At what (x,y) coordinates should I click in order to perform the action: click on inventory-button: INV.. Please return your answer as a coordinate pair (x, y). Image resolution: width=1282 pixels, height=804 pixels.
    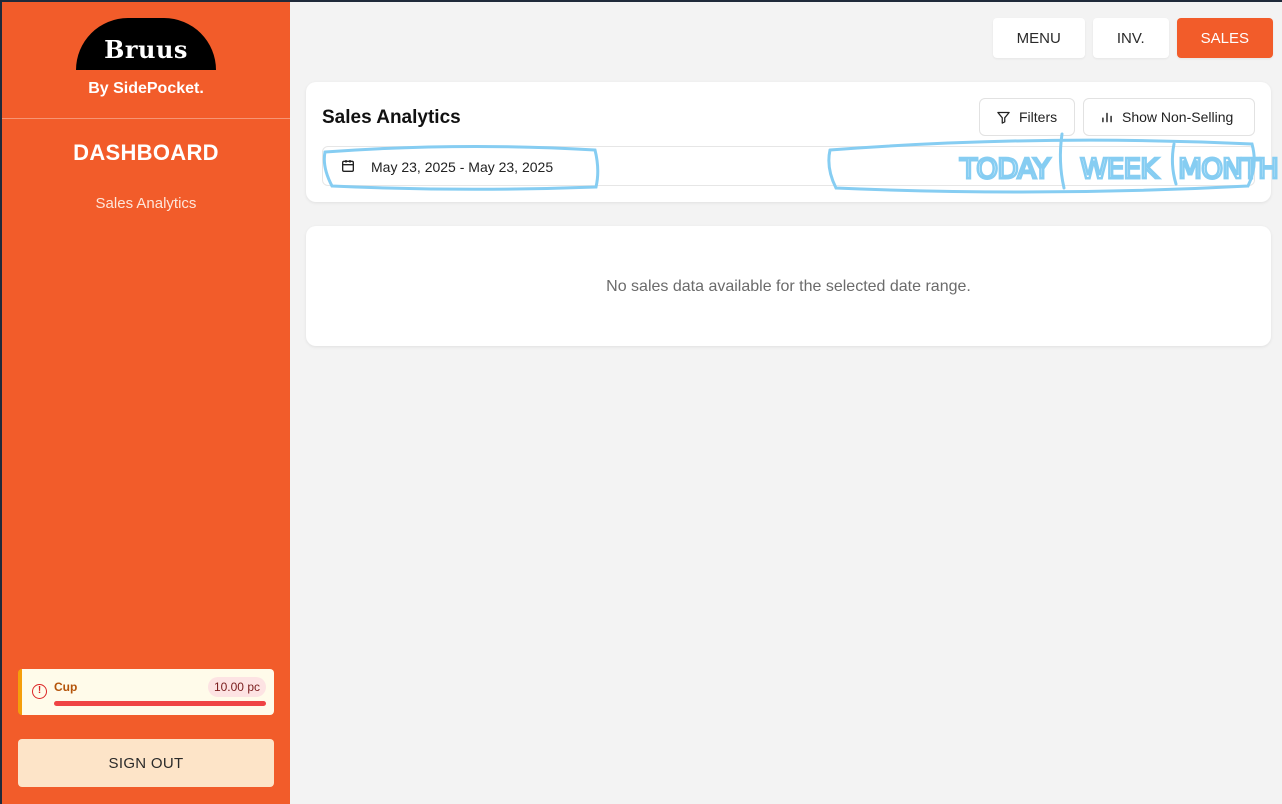
    Looking at the image, I should click on (1130, 38).